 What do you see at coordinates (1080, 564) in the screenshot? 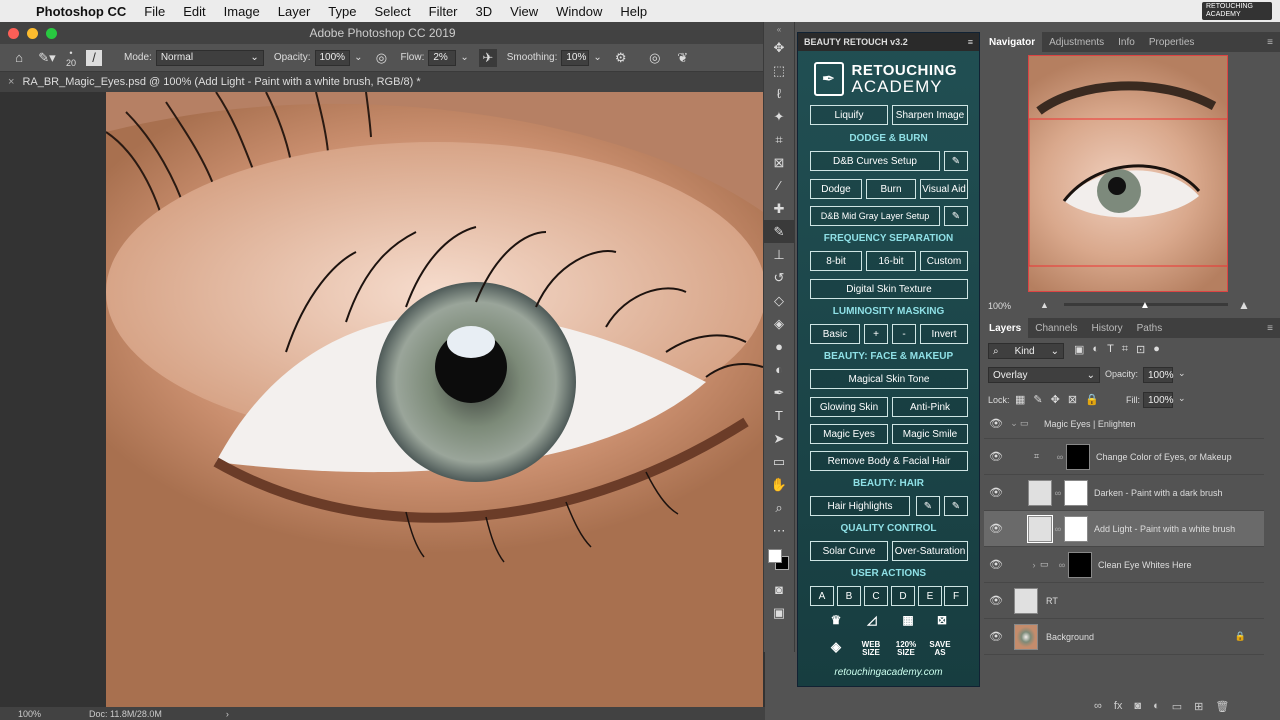
I see `group-mask-thumbnail` at bounding box center [1080, 564].